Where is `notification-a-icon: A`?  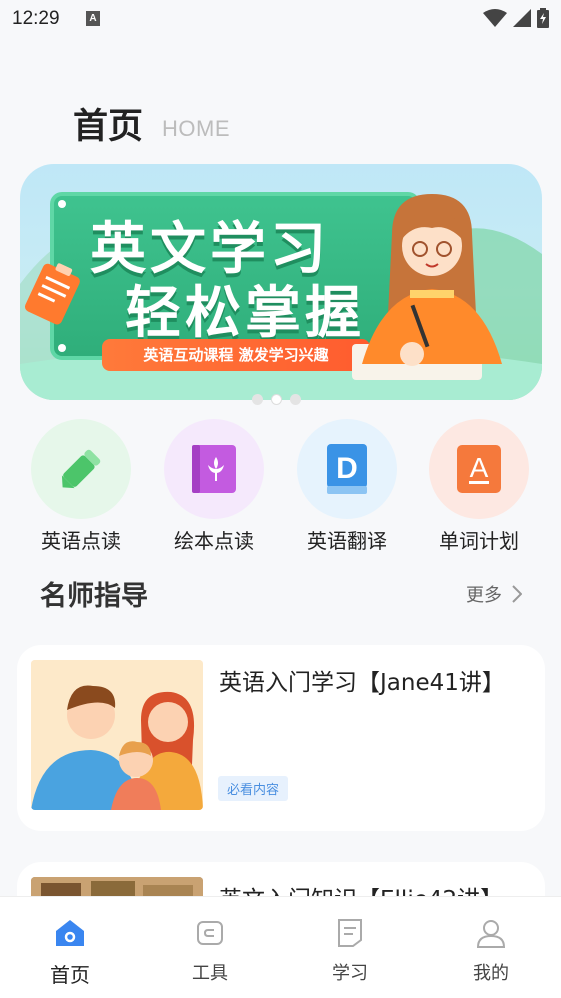 notification-a-icon: A is located at coordinates (93, 18).